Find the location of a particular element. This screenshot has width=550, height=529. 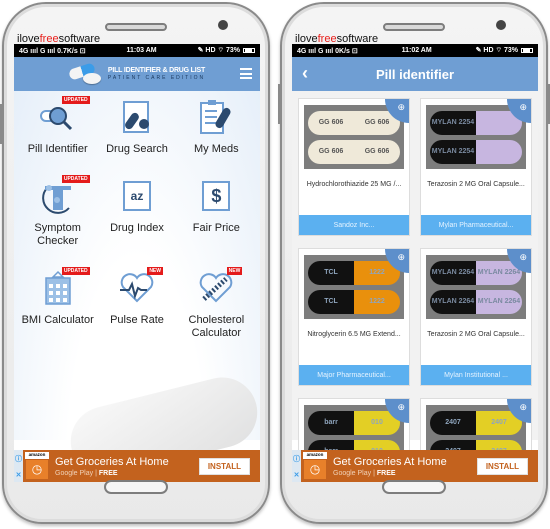

app-subtitle: PATIENT CARE EDITION is located at coordinates (156, 78).